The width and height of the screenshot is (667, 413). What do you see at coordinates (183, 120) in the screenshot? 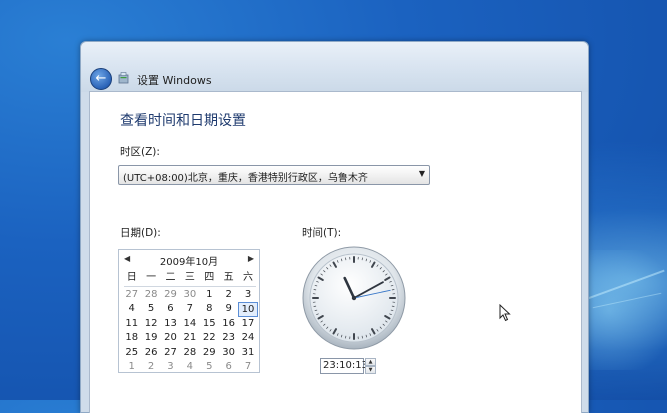
I see `page-title: 查看时间和日期设置` at bounding box center [183, 120].